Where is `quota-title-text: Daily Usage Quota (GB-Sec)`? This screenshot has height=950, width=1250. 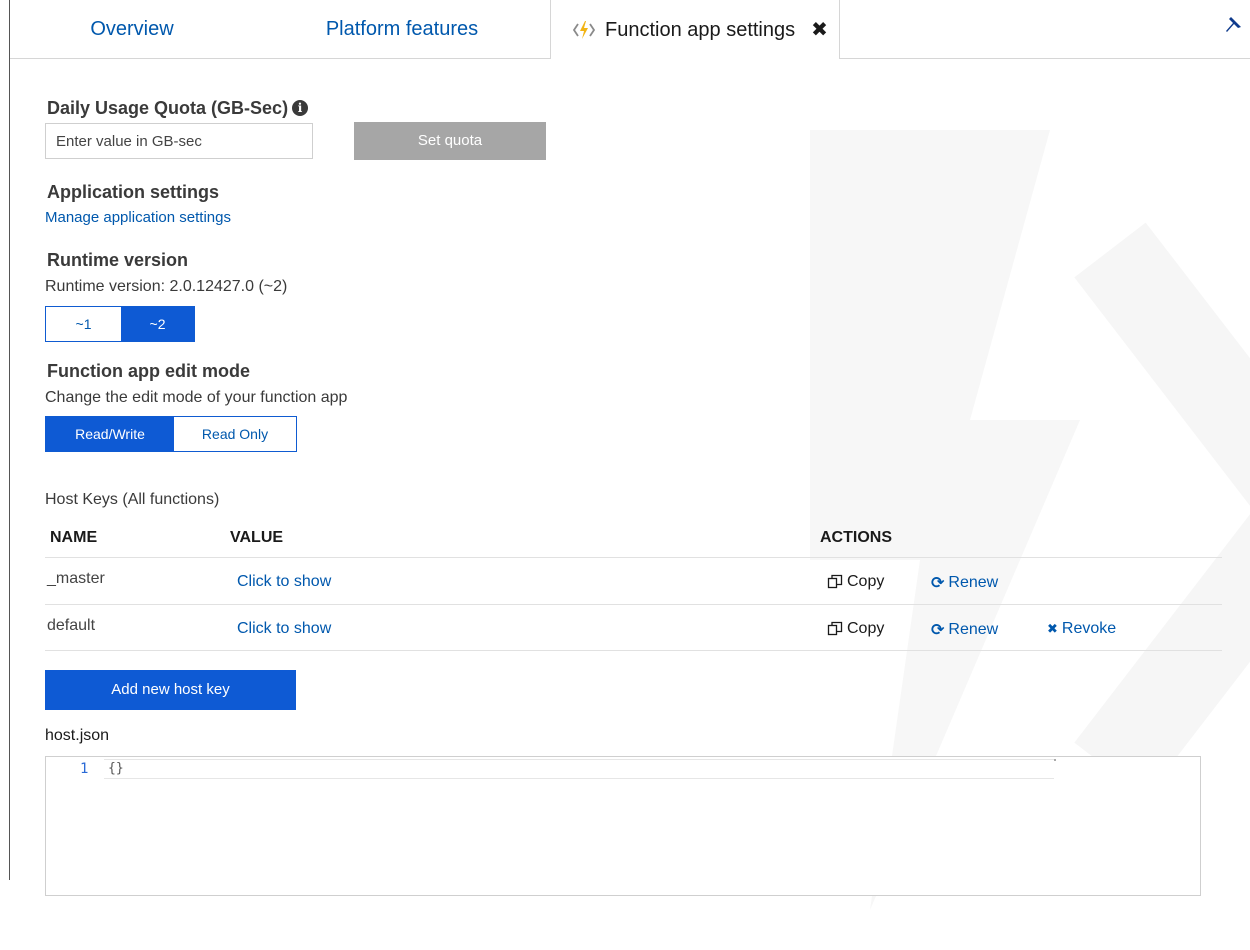
quota-title-text: Daily Usage Quota (GB-Sec) is located at coordinates (168, 108).